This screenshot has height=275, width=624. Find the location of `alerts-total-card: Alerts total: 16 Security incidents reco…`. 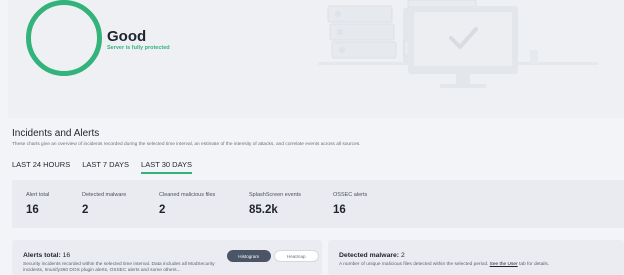

alerts-total-card: Alerts total: 16 Security incidents reco… is located at coordinates (167, 257).